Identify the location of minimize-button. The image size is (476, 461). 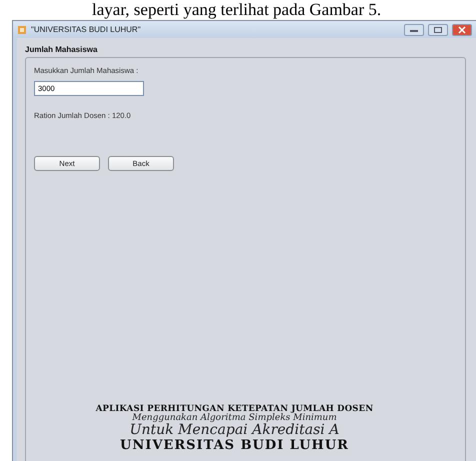
(414, 30).